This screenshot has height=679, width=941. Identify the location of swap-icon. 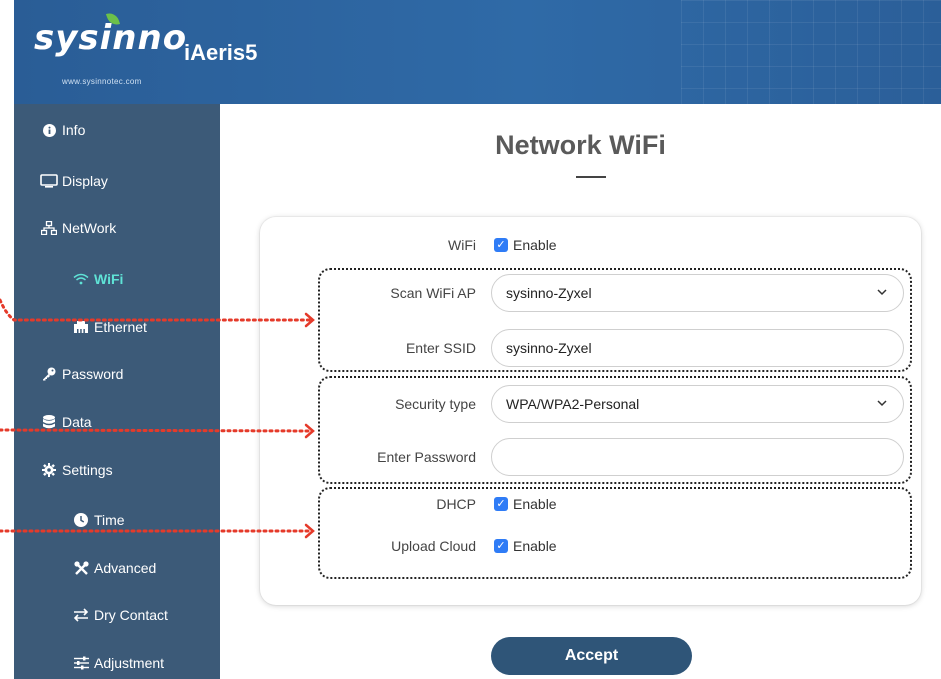
(81, 615).